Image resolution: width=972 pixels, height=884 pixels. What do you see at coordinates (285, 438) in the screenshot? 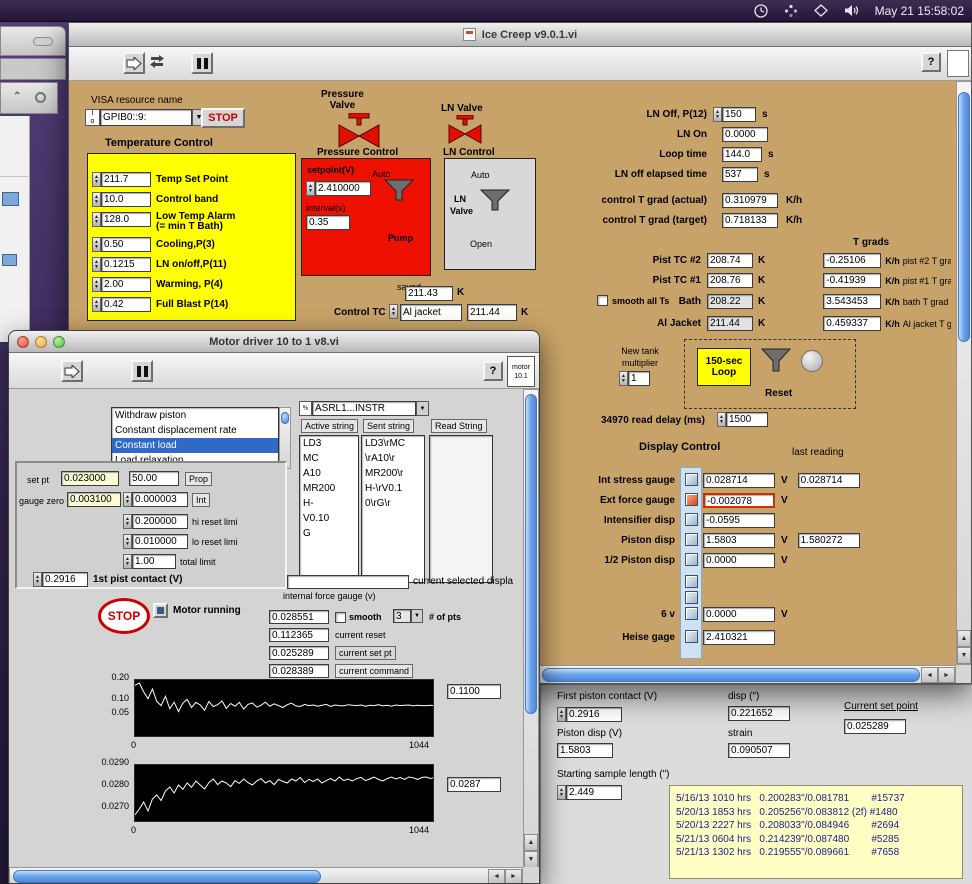
I see `mode-list-scrollbar` at bounding box center [285, 438].